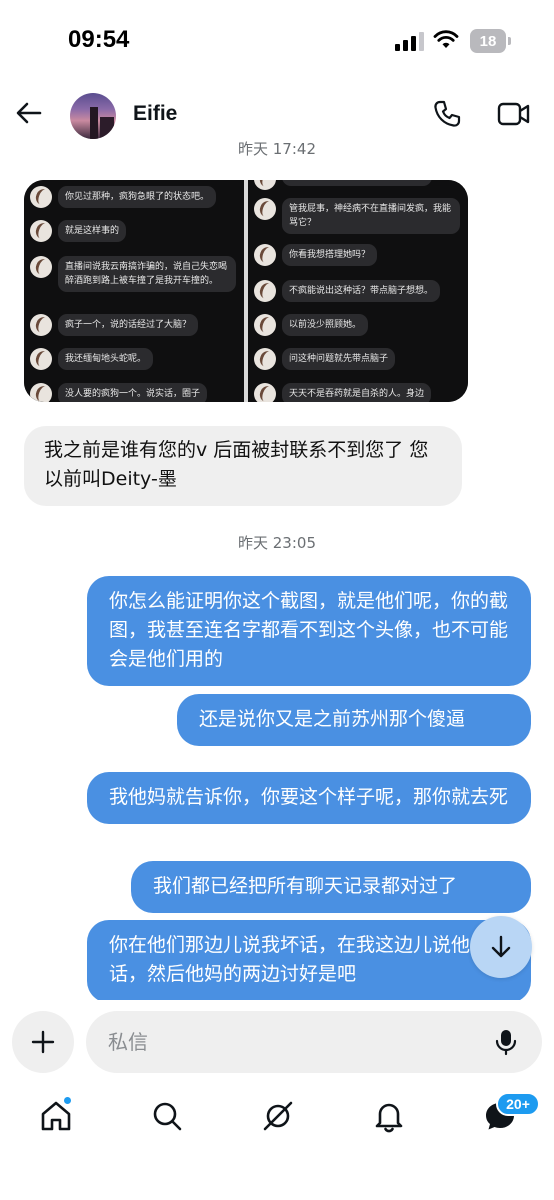 This screenshot has width=554, height=1200. What do you see at coordinates (92, 359) in the screenshot?
I see `screenshot-message: 我还缅甸地头蛇呢。` at bounding box center [92, 359].